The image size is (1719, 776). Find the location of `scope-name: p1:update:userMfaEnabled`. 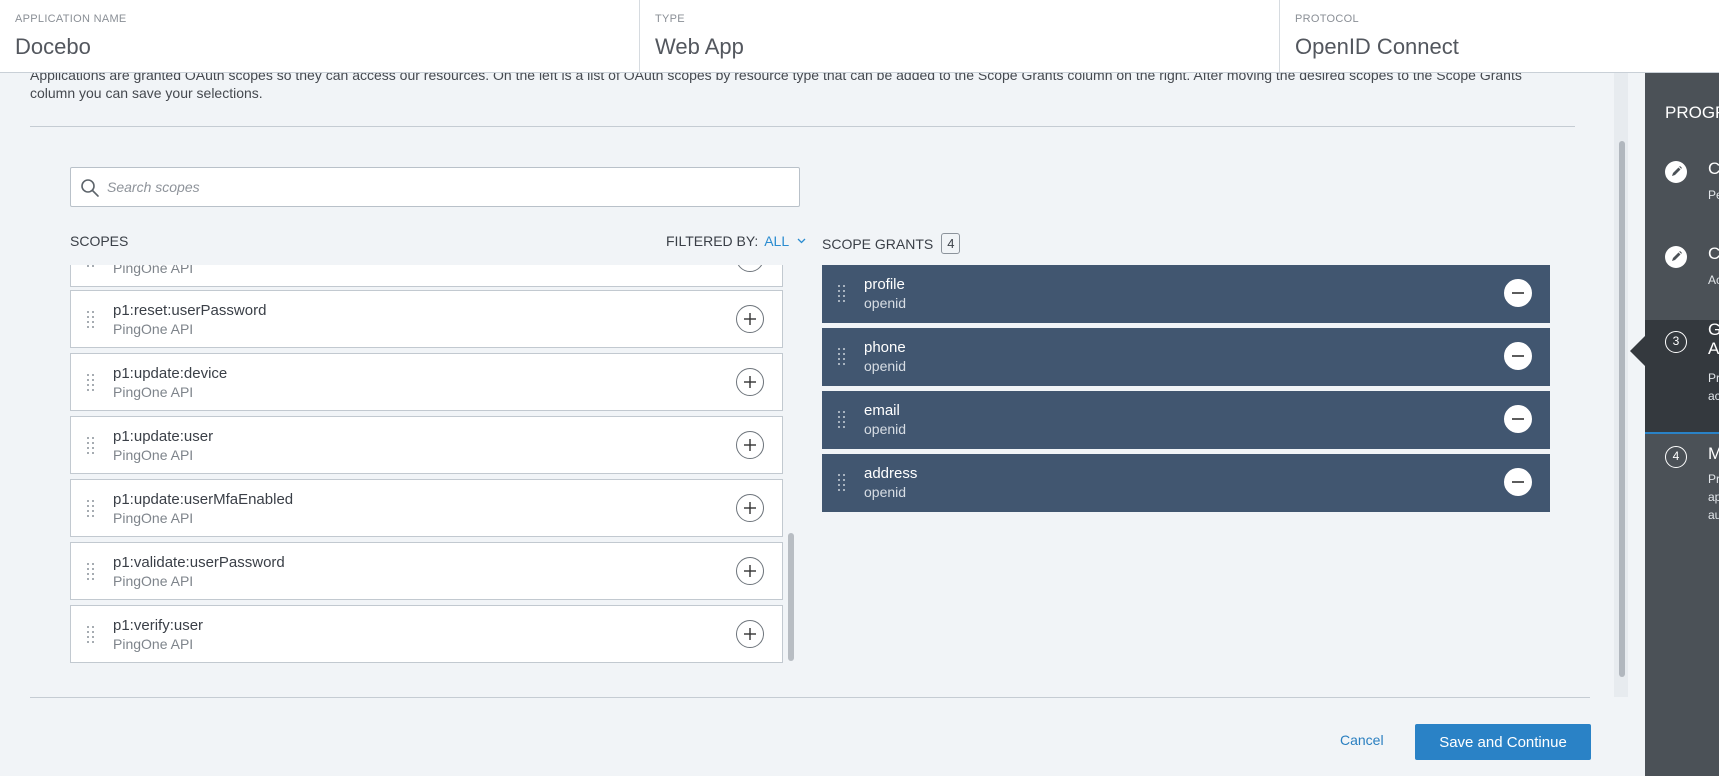

scope-name: p1:update:userMfaEnabled is located at coordinates (203, 499).